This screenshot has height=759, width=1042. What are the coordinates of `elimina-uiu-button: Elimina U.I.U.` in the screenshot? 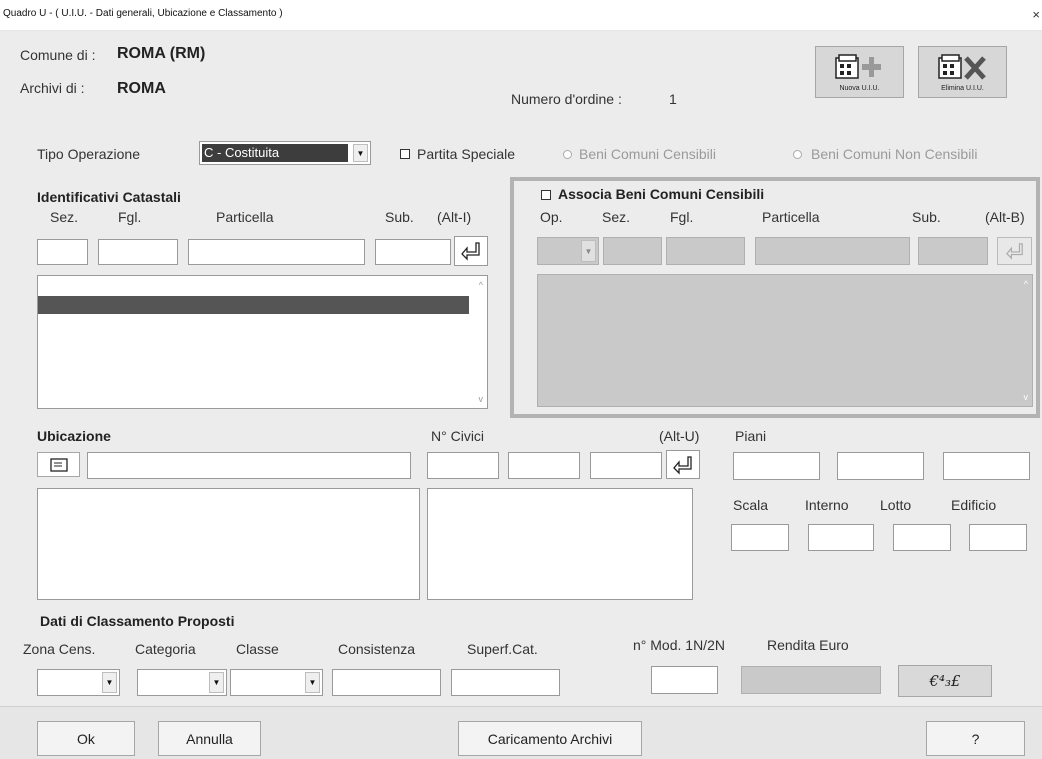 It's located at (962, 72).